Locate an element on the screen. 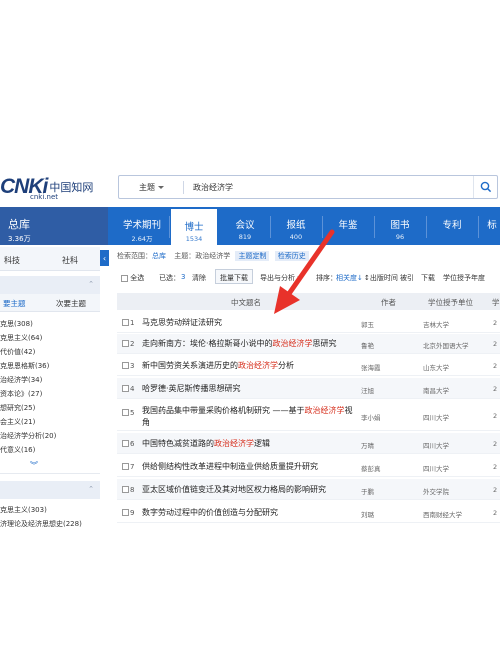 This screenshot has width=500, height=666. table-row: 4 哈罗德·英尼斯传播思想研究 汪旭 南昌大学 2 is located at coordinates (308, 388).